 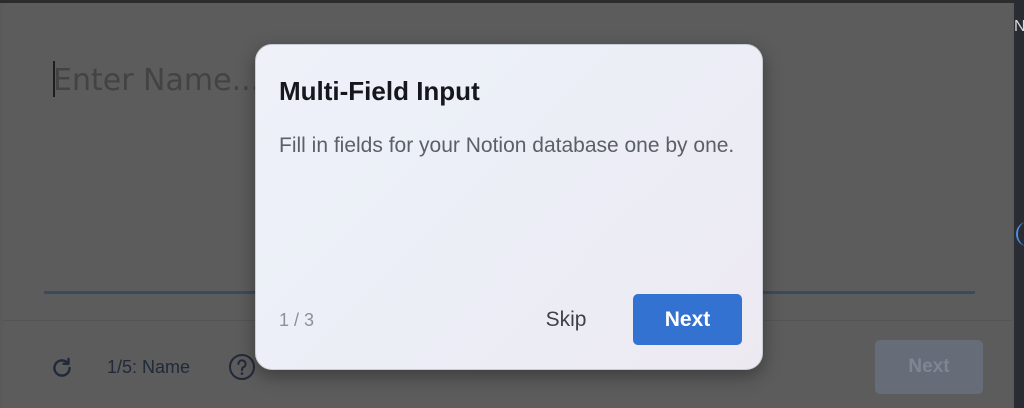 I want to click on edge-glyph: N, so click(x=1019, y=26).